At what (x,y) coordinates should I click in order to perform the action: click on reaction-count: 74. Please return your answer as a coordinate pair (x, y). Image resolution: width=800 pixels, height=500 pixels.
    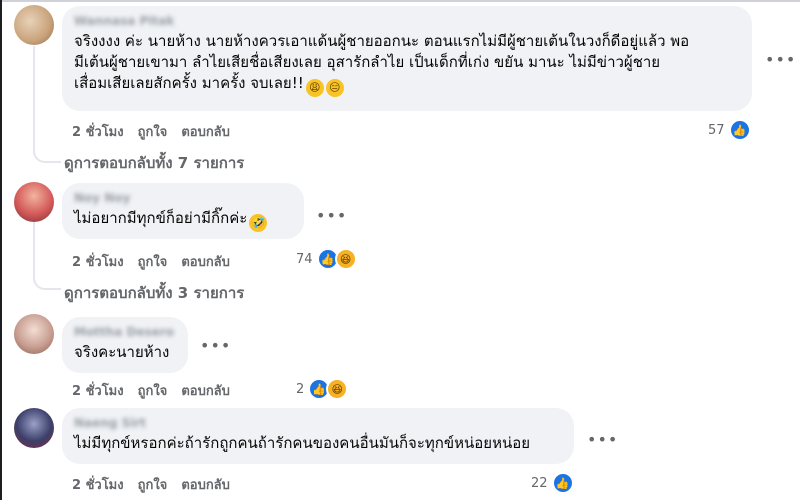
    Looking at the image, I should click on (304, 259).